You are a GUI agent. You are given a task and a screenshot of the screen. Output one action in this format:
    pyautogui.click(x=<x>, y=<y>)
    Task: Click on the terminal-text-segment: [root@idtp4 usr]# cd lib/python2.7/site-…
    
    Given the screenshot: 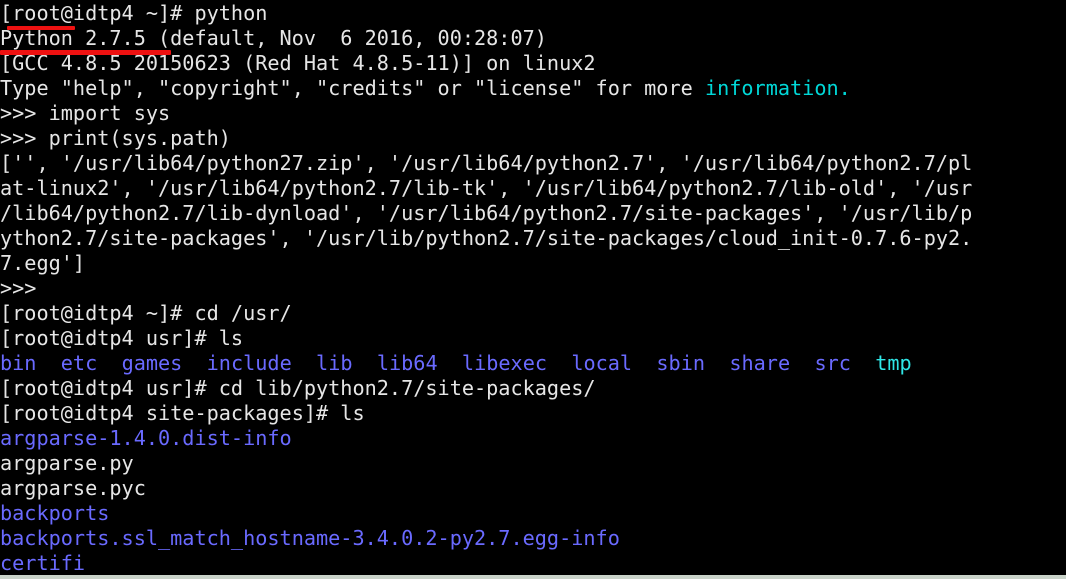 What is the action you would take?
    pyautogui.click(x=298, y=388)
    